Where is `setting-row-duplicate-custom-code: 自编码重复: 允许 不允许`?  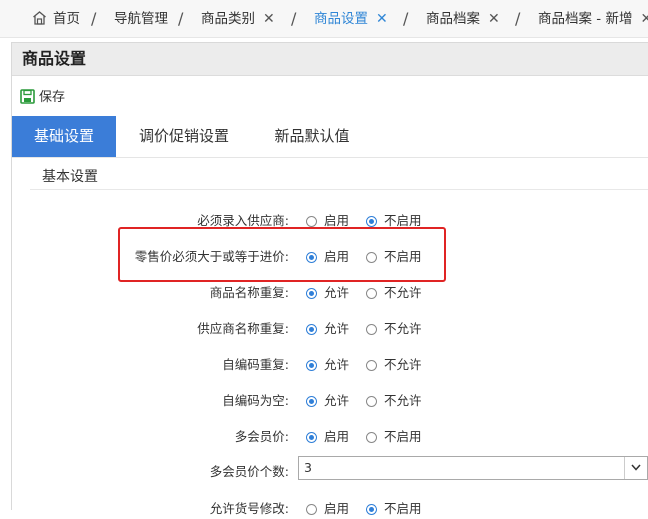 setting-row-duplicate-custom-code: 自编码重复: 允许 不允许 is located at coordinates (330, 363).